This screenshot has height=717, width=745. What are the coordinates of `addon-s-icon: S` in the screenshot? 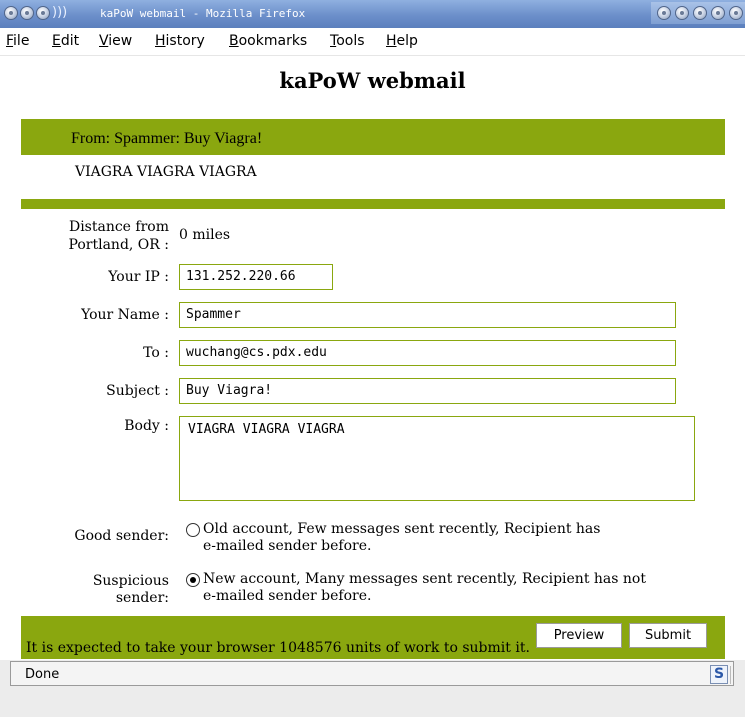 It's located at (719, 674).